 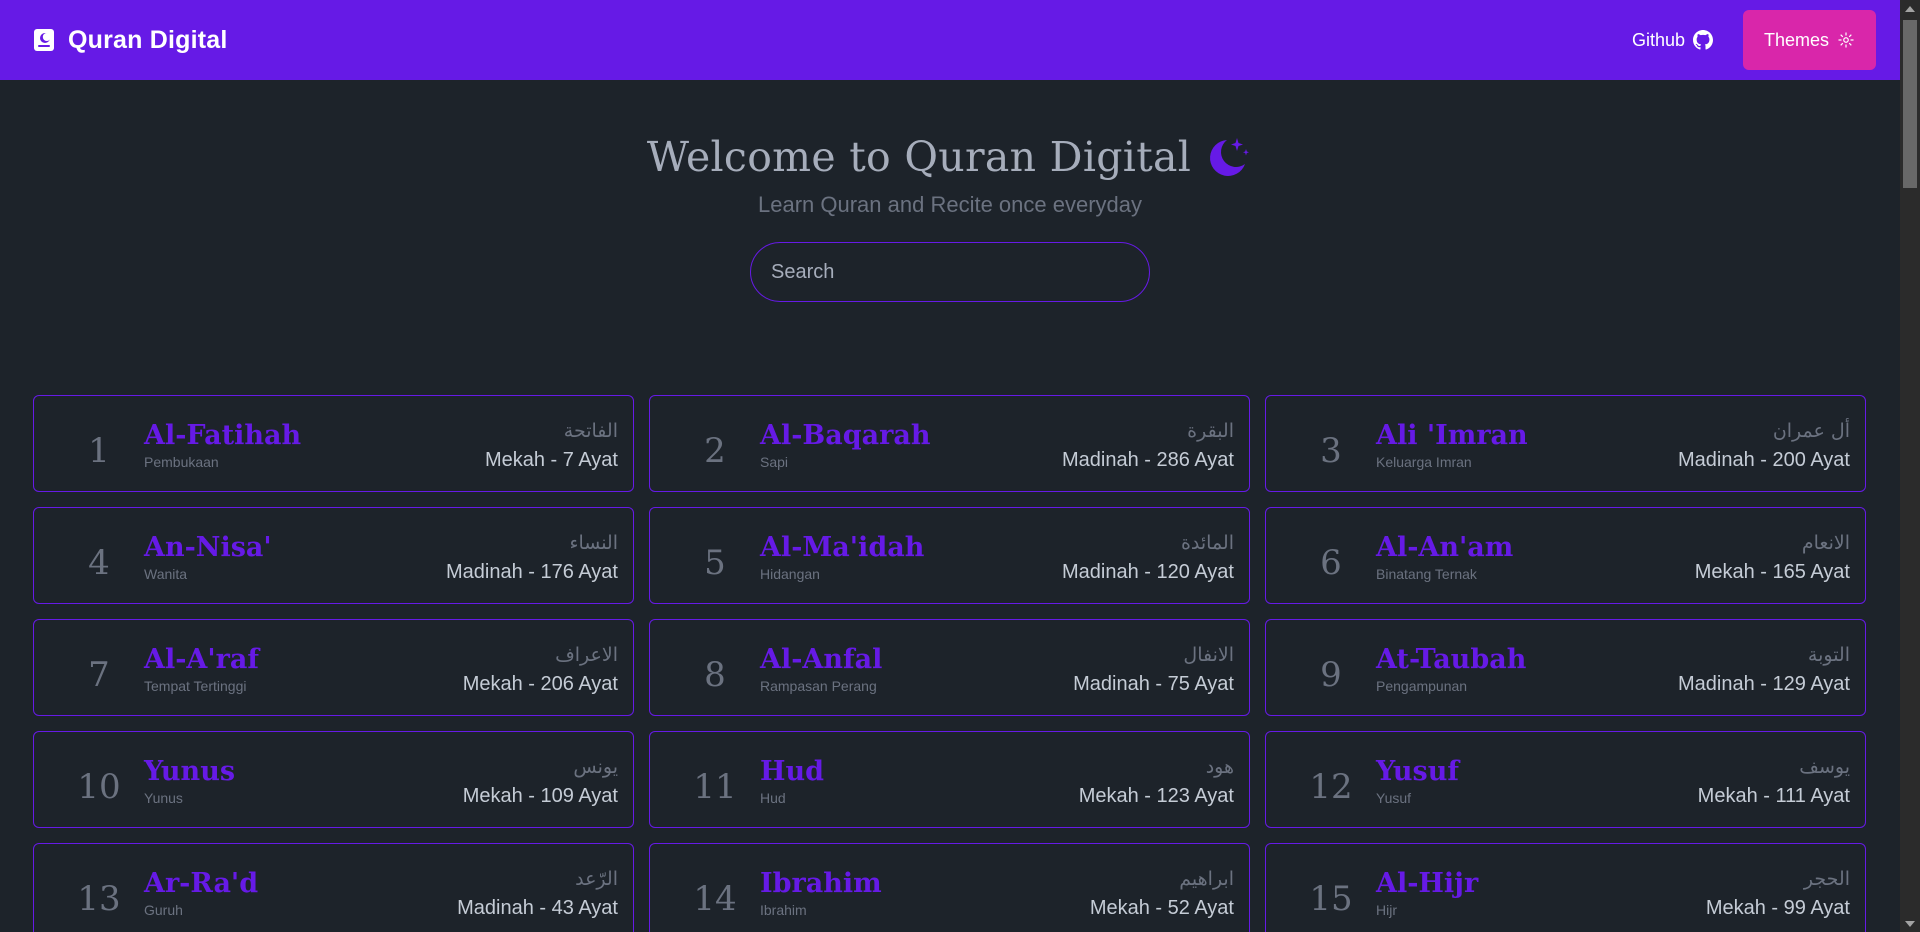 What do you see at coordinates (783, 909) in the screenshot?
I see `surah-translation: Ibrahim` at bounding box center [783, 909].